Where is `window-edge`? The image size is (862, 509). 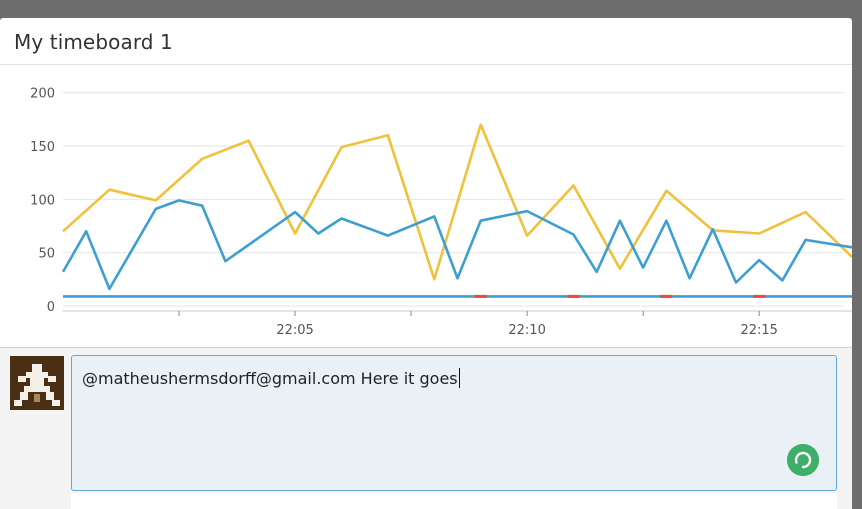
window-edge is located at coordinates (857, 263).